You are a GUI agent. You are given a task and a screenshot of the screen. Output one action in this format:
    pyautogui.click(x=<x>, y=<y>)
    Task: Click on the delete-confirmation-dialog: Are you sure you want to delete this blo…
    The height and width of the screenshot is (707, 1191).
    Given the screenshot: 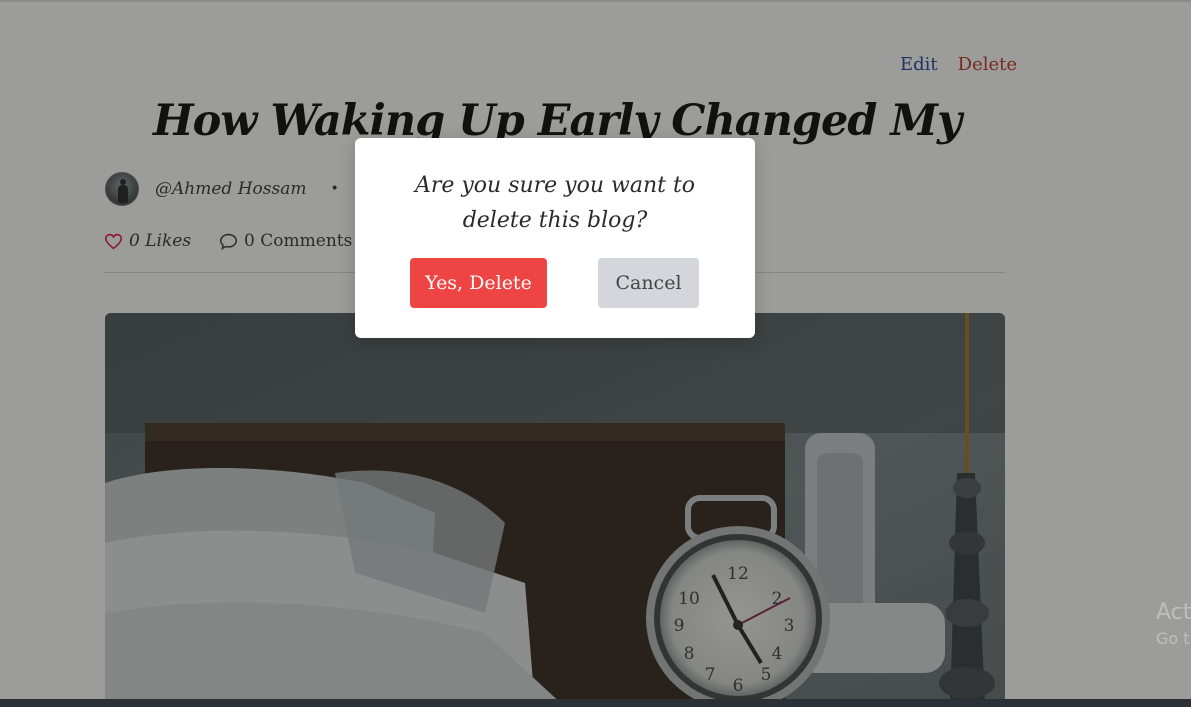 What is the action you would take?
    pyautogui.click(x=555, y=238)
    